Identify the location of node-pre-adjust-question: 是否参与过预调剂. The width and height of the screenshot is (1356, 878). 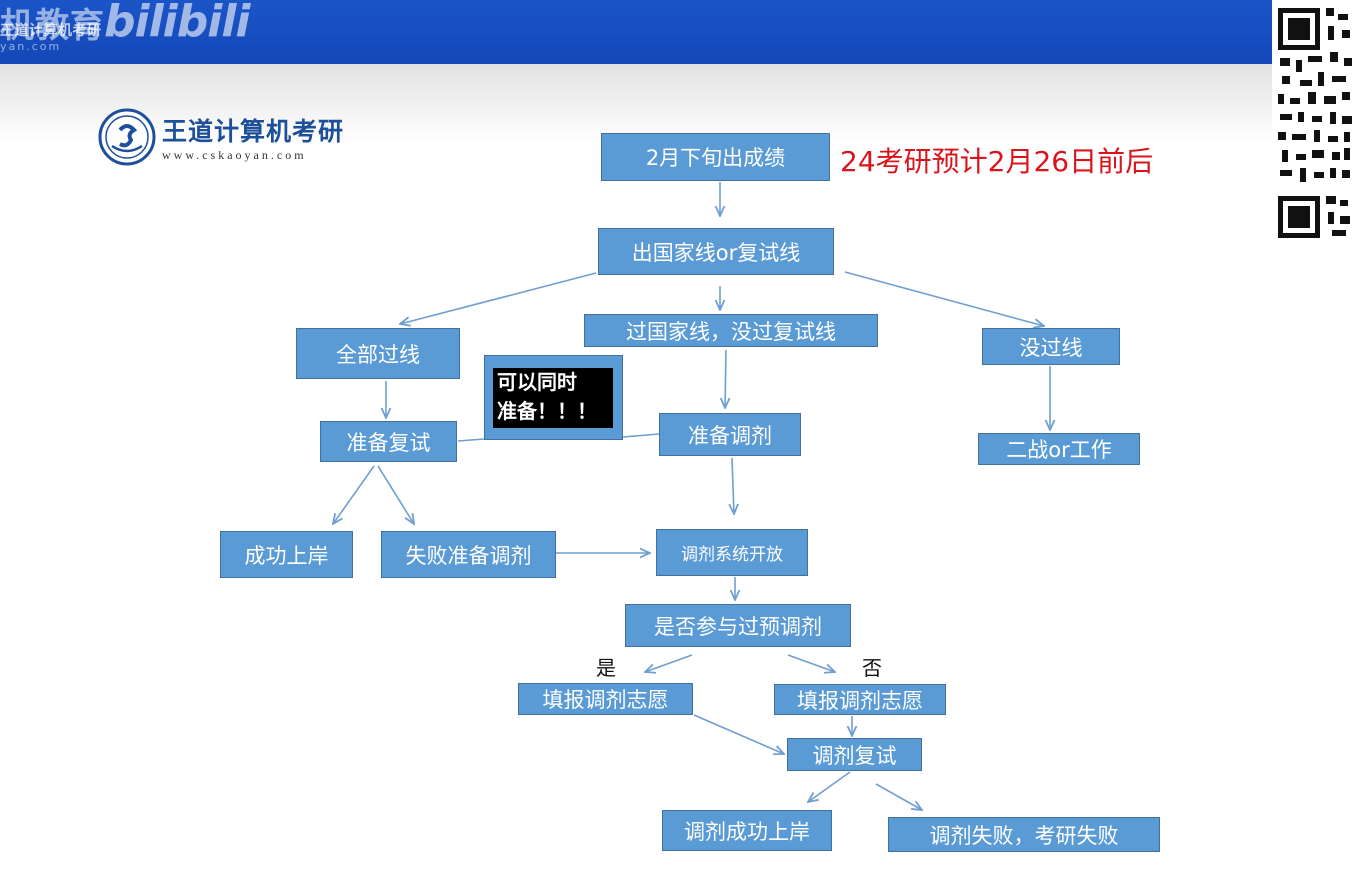
(738, 625).